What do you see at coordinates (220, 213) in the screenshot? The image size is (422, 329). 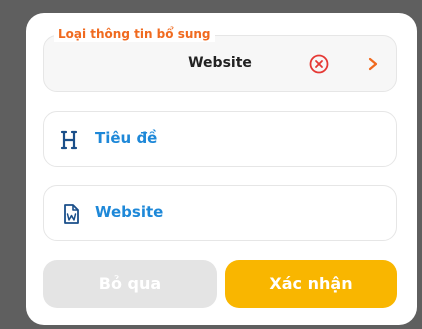 I see `website-field: Website` at bounding box center [220, 213].